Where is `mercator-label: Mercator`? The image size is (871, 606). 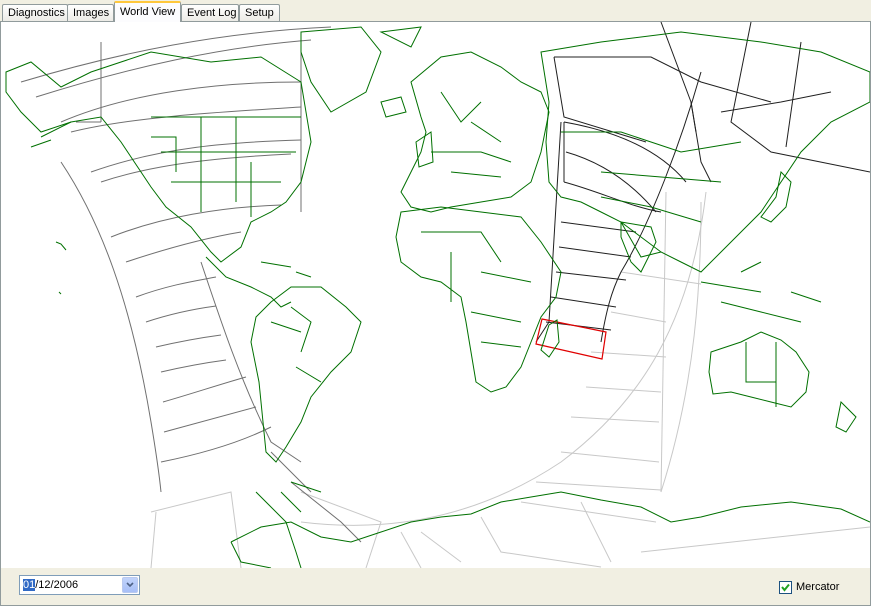
mercator-label: Mercator is located at coordinates (817, 587).